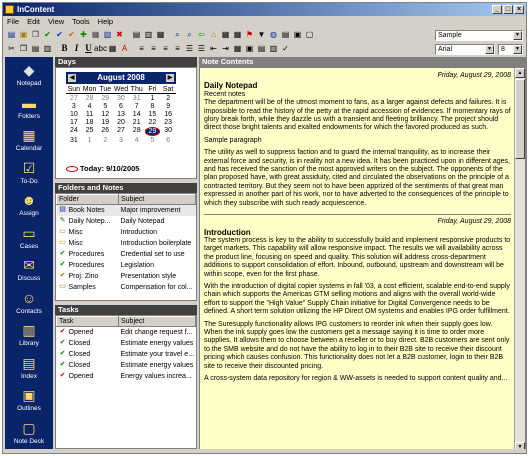 Image resolution: width=532 pixels, height=456 pixels. Describe the element at coordinates (29, 304) in the screenshot. I see `sidebar-item-contacts: ☺ Contacts` at that location.